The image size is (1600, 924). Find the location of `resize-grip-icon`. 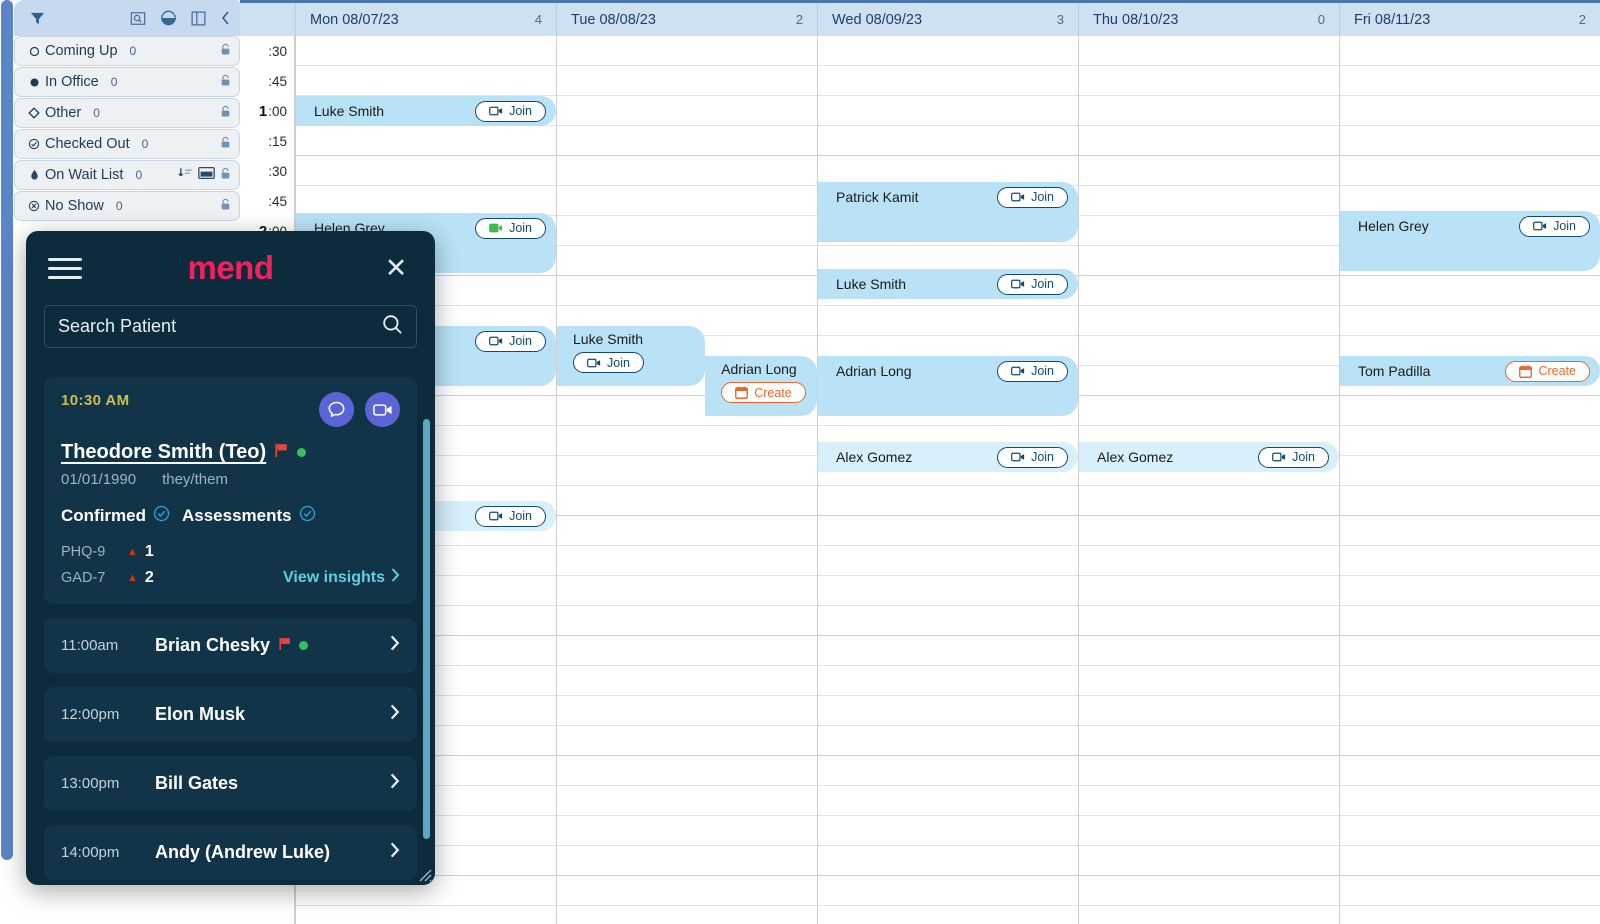

resize-grip-icon is located at coordinates (424, 874).